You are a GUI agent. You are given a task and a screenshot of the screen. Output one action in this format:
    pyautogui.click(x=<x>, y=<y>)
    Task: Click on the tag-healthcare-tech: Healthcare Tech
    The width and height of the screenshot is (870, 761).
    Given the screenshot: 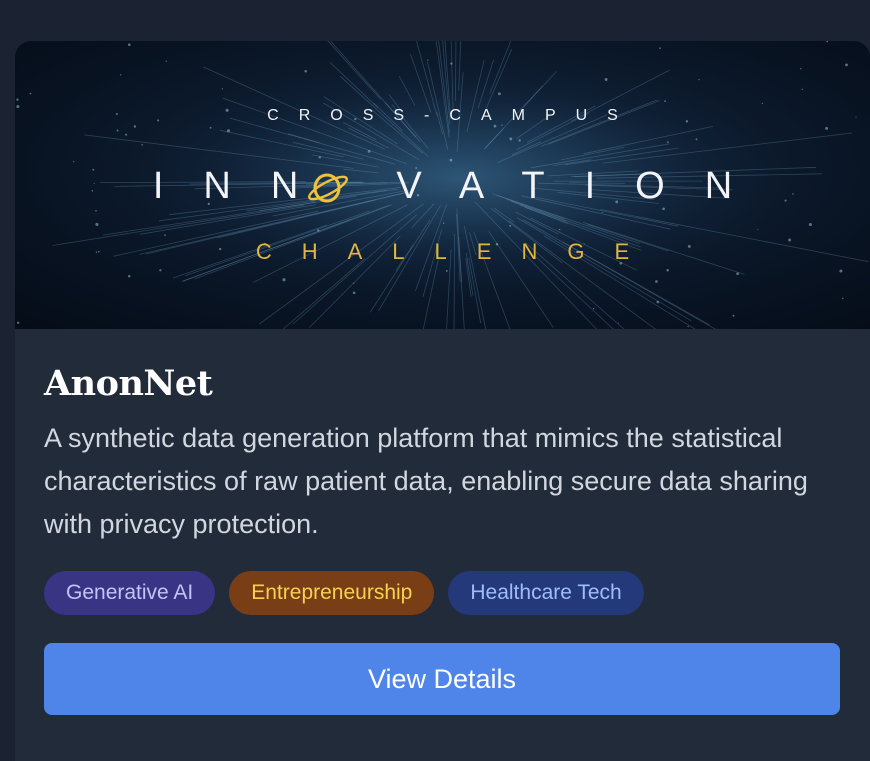 What is the action you would take?
    pyautogui.click(x=546, y=593)
    